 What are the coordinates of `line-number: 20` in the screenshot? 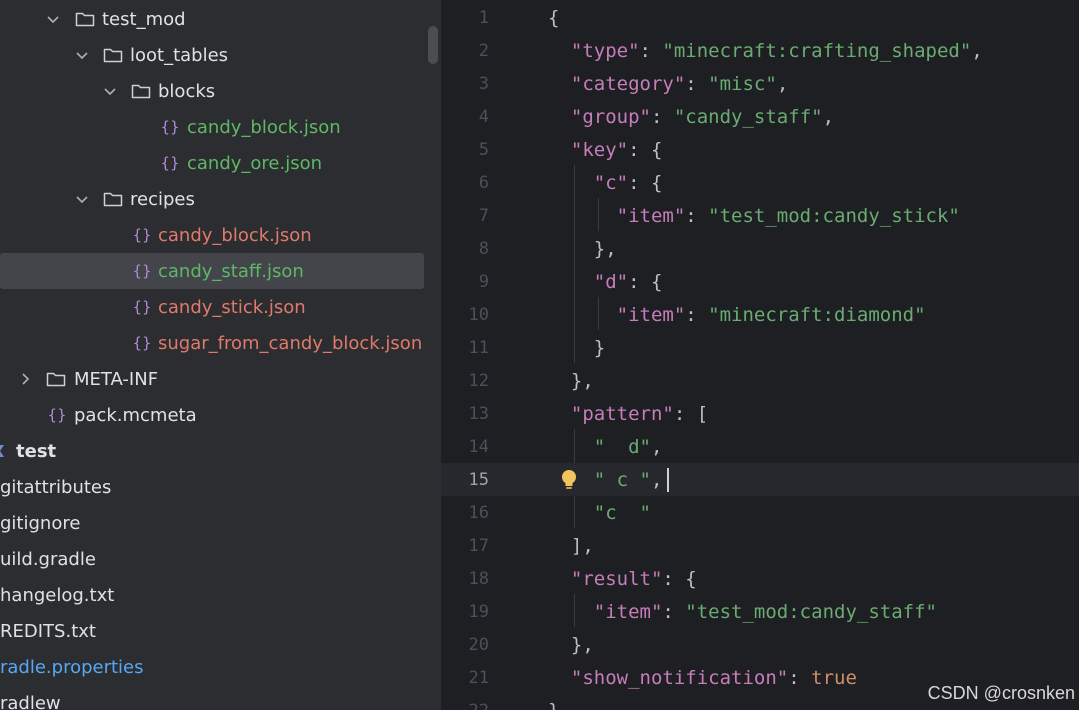 It's located at (478, 644).